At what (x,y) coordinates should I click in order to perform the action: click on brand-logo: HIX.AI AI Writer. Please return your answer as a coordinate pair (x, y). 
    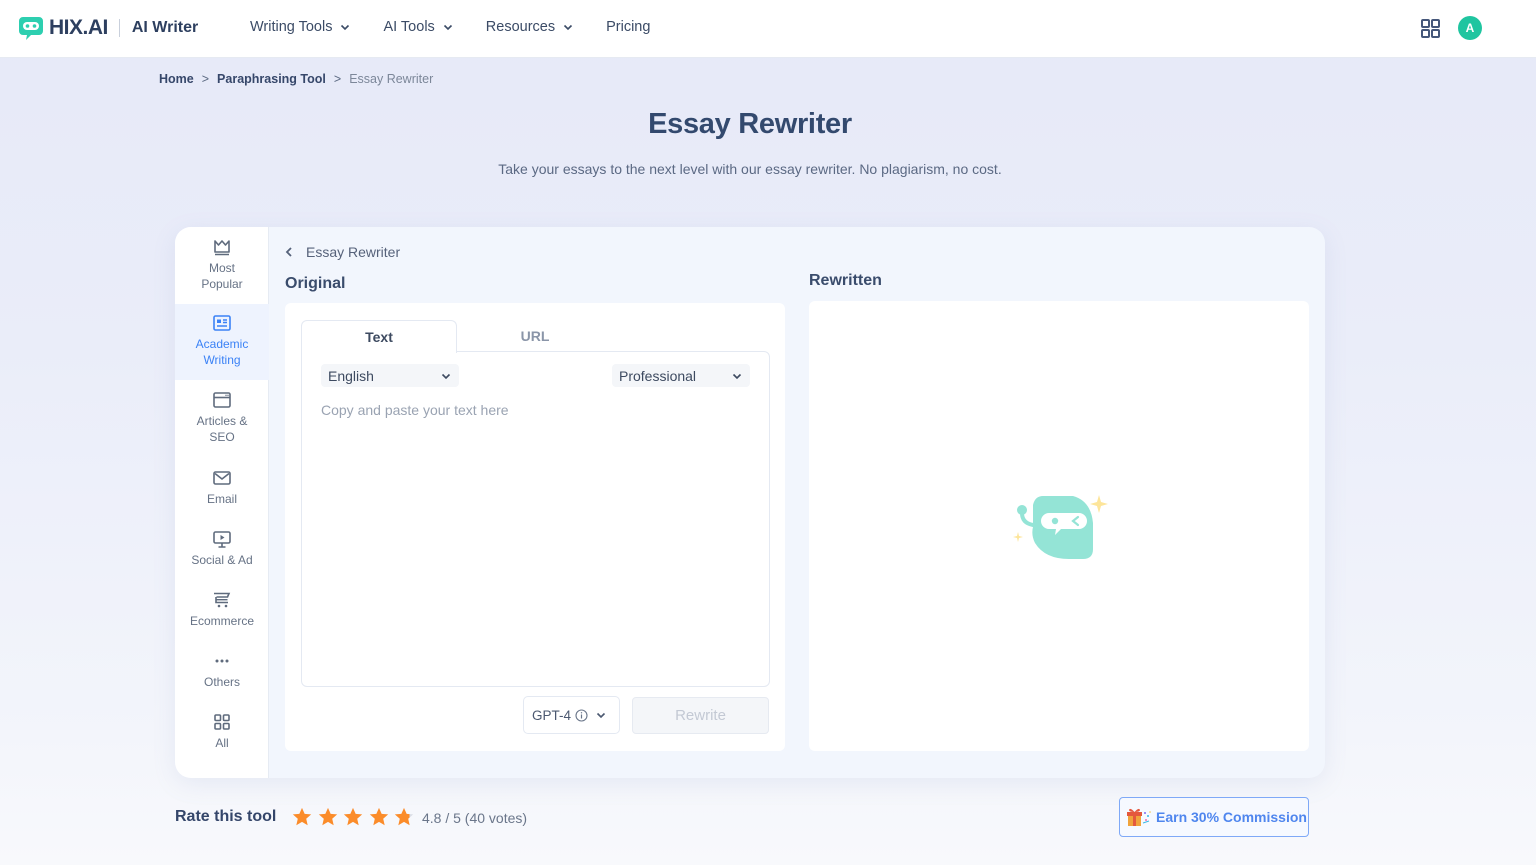
    Looking at the image, I should click on (108, 28).